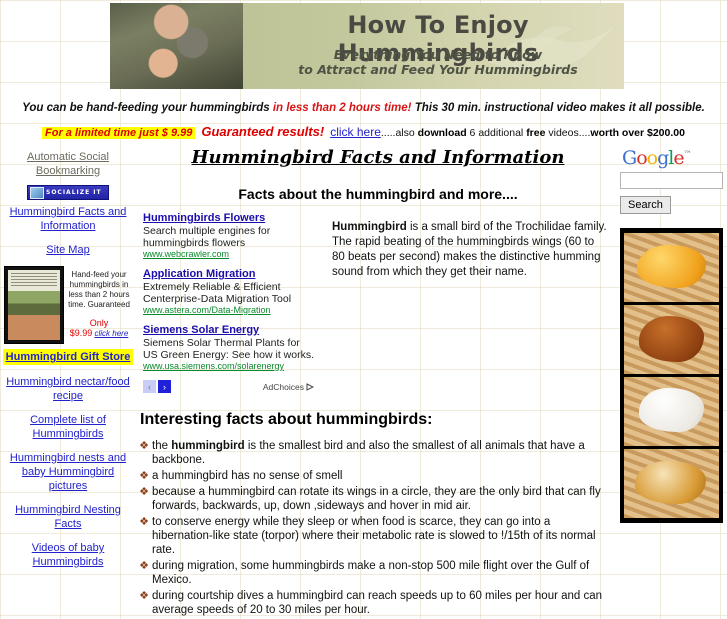 This screenshot has height=619, width=727. I want to click on right-column: Google™ Search, so click(673, 382).